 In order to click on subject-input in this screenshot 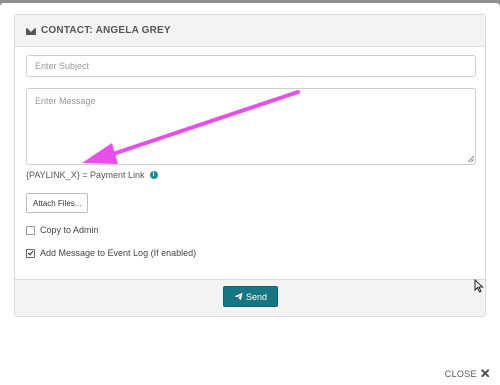, I will do `click(251, 66)`.